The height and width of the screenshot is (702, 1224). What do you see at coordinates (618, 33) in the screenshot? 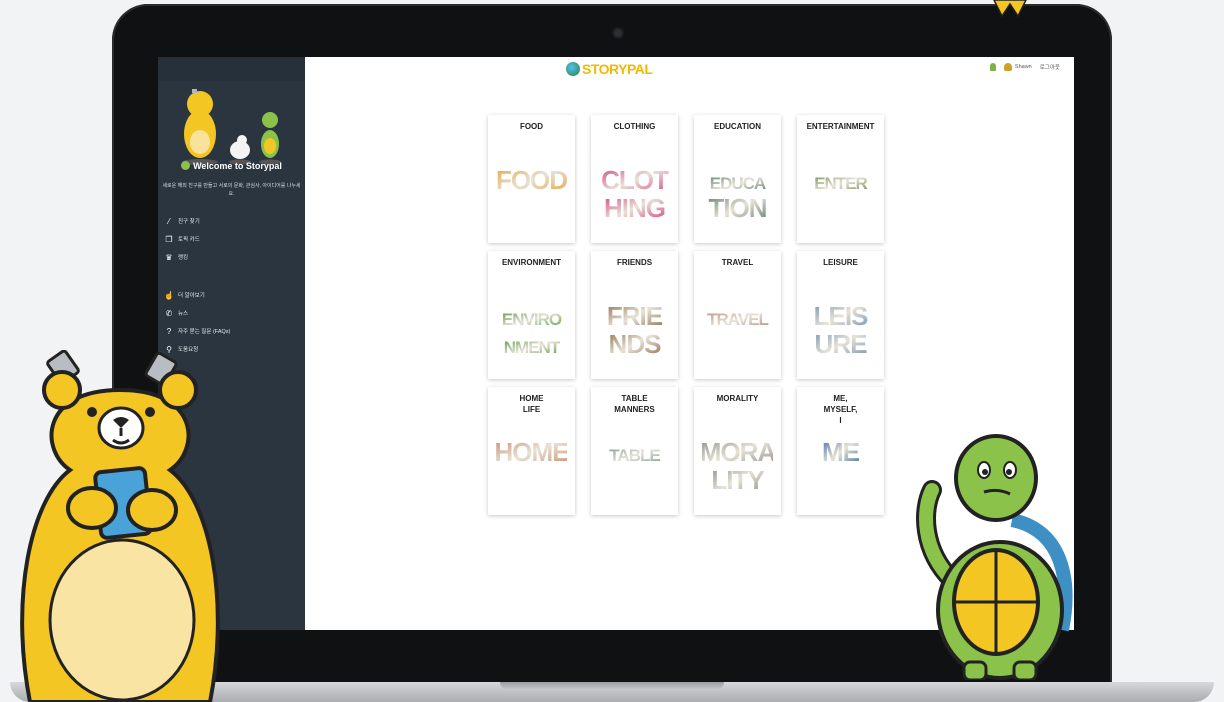
I see `camera-icon` at bounding box center [618, 33].